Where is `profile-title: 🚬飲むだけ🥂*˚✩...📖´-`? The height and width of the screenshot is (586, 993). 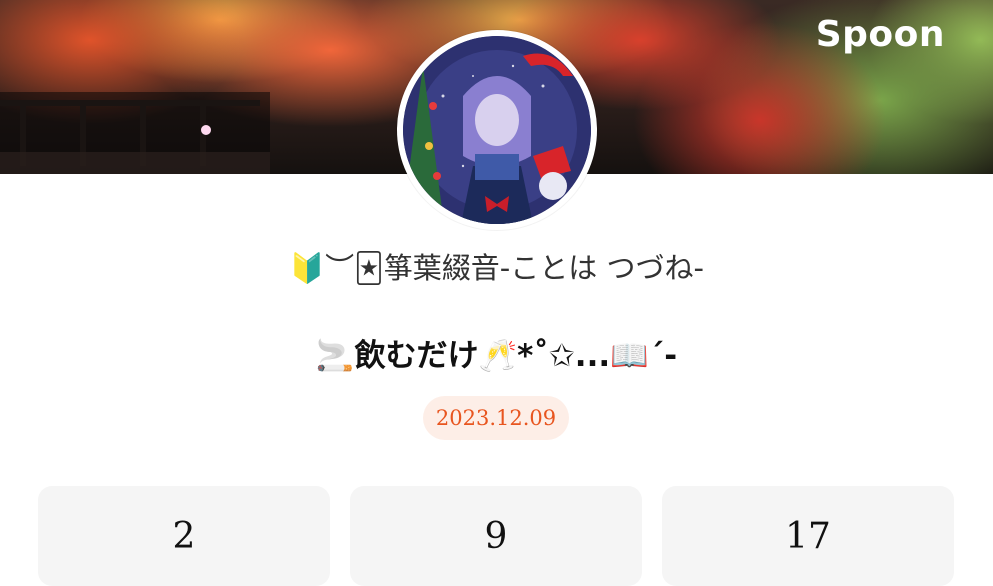
profile-title: 🚬飲むだけ🥂*˚✩...📖´- is located at coordinates (496, 356).